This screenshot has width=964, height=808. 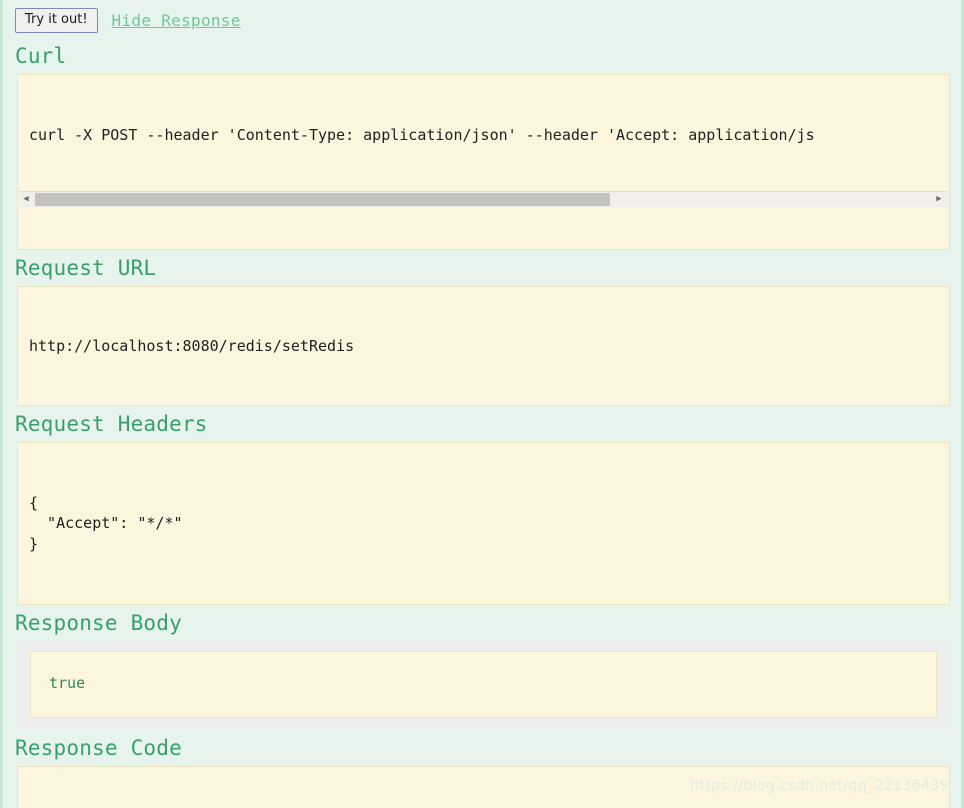 What do you see at coordinates (26, 200) in the screenshot?
I see `scroll-left-arrow-icon: ◀` at bounding box center [26, 200].